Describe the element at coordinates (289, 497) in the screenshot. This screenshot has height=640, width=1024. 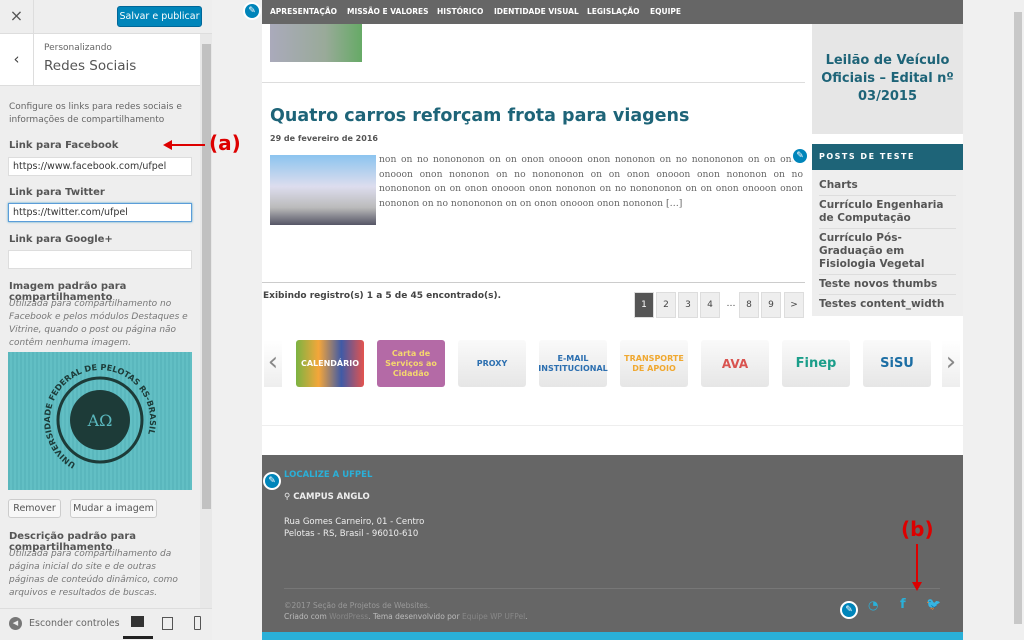
I see `map-pin-icon: ⚲` at that location.